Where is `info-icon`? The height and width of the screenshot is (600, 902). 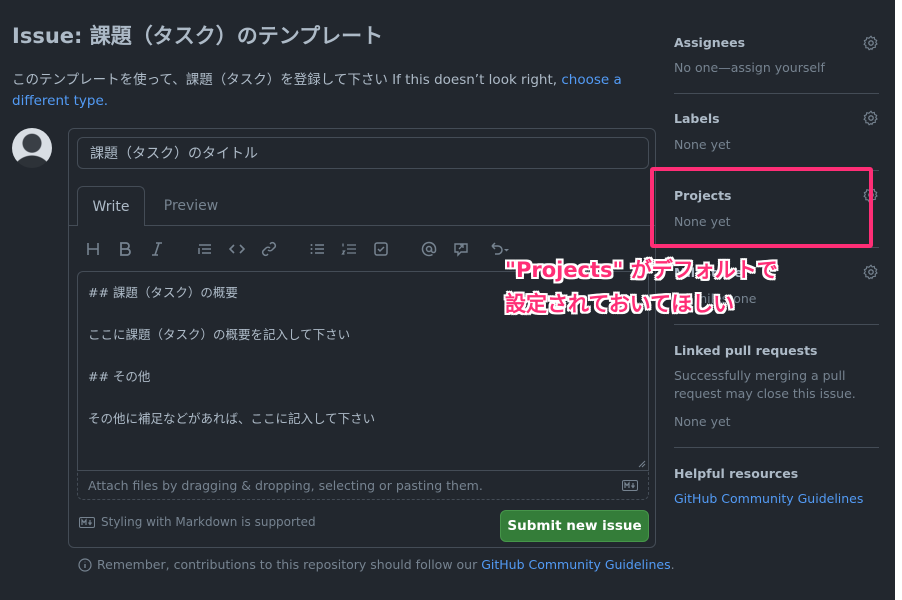 info-icon is located at coordinates (85, 564).